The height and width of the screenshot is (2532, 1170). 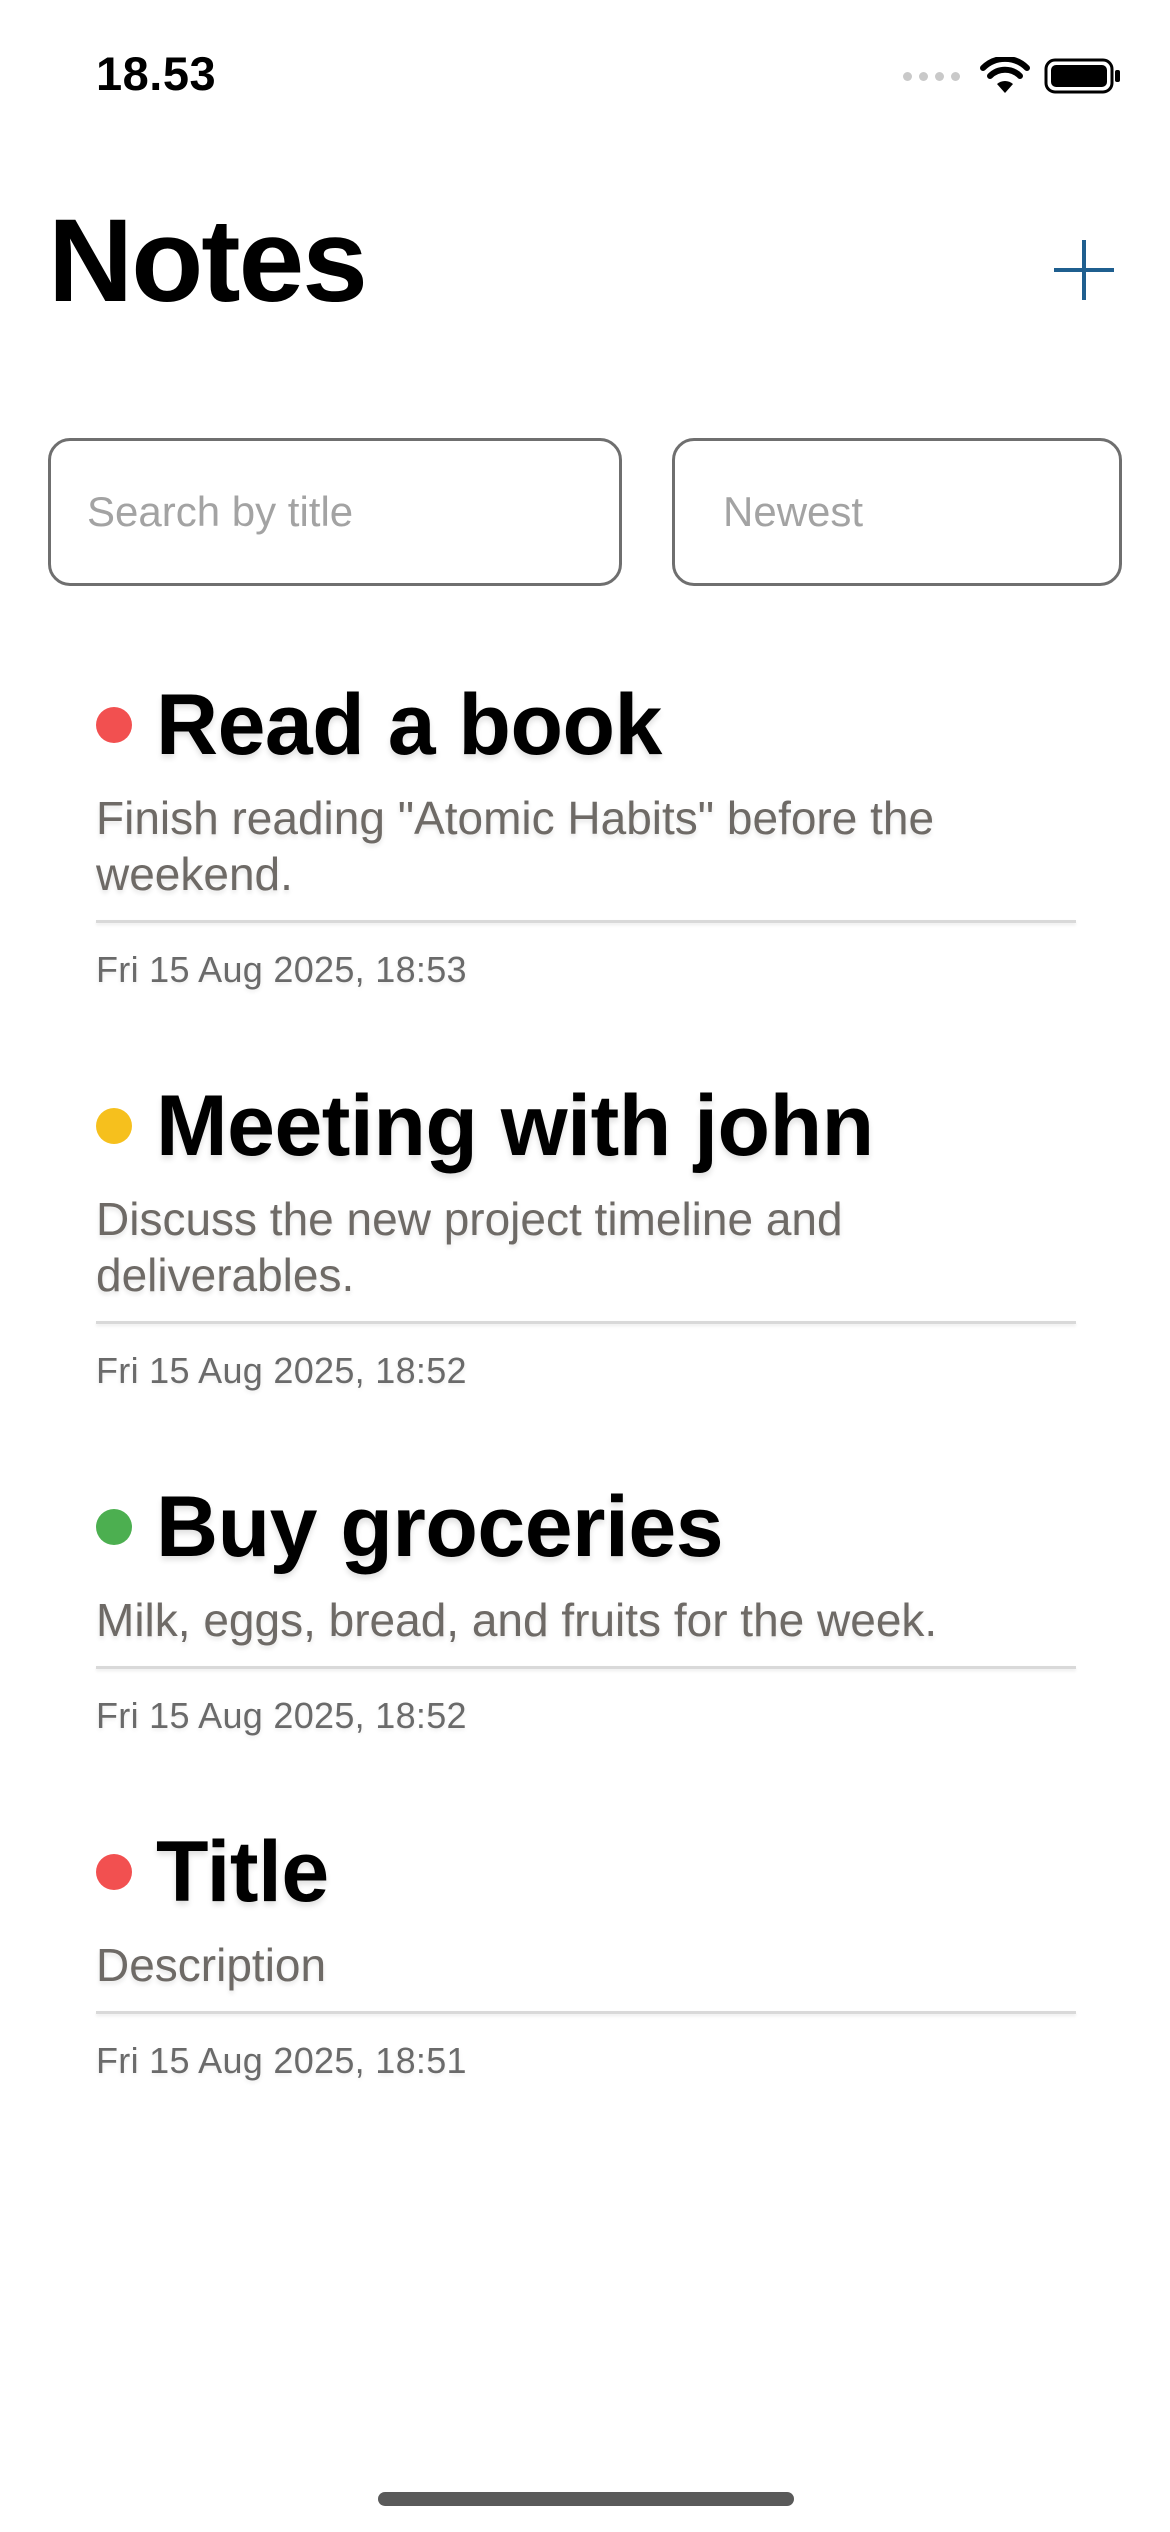 What do you see at coordinates (515, 1126) in the screenshot?
I see `note-title: Meeting with john` at bounding box center [515, 1126].